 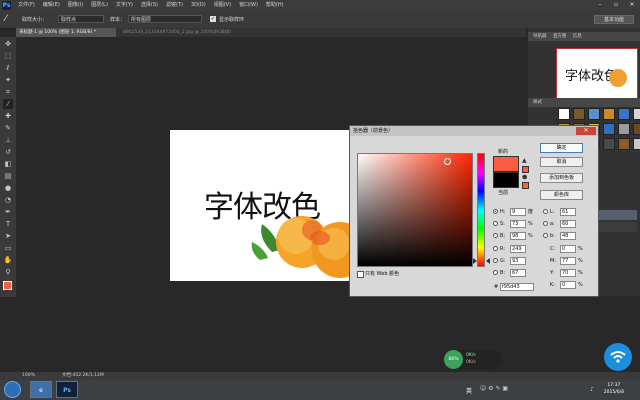 What do you see at coordinates (8, 176) in the screenshot?
I see `gradient-tool-icon: ▤` at bounding box center [8, 176].